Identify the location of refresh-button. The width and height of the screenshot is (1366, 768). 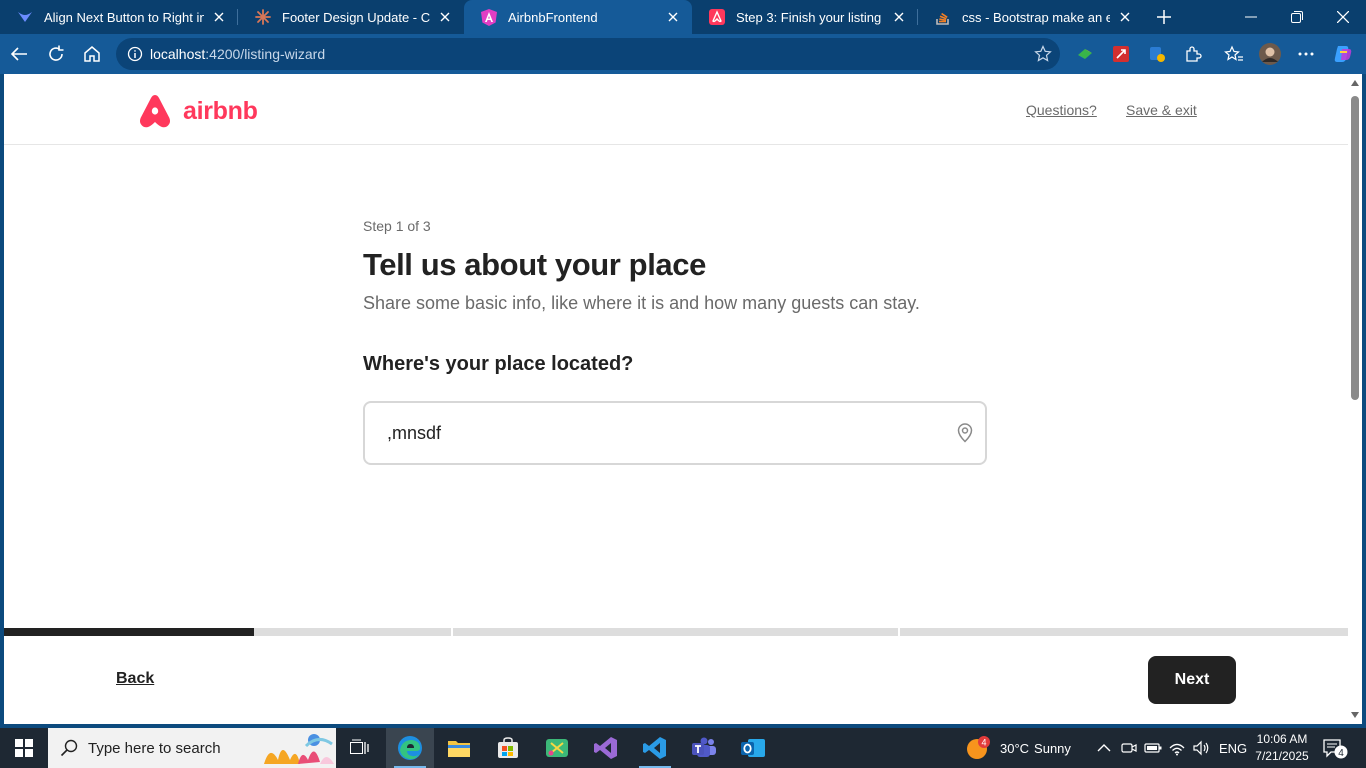
(56, 54).